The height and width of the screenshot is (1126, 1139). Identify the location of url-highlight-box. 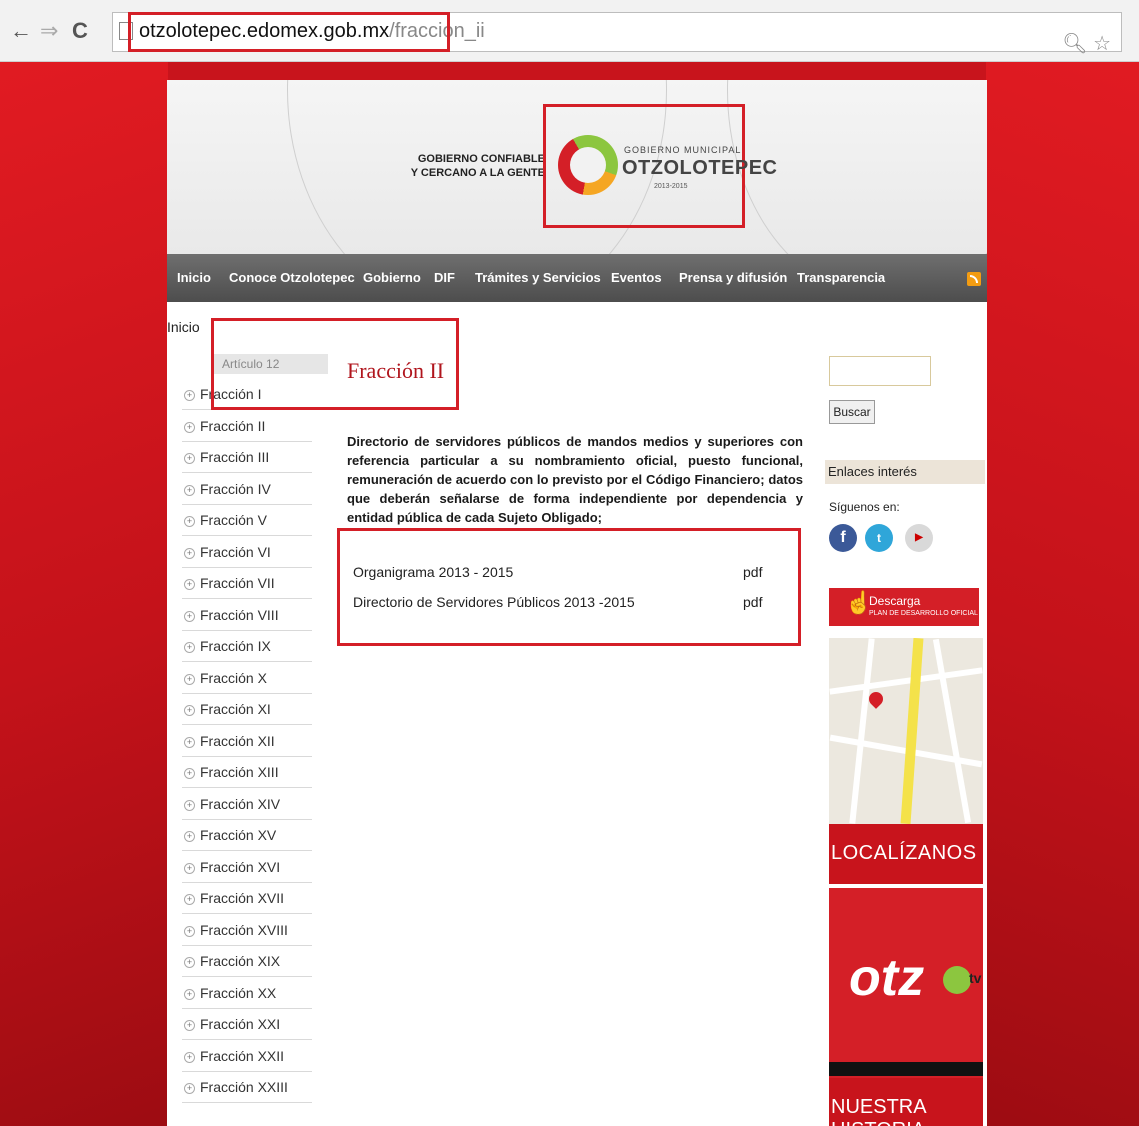
(289, 32).